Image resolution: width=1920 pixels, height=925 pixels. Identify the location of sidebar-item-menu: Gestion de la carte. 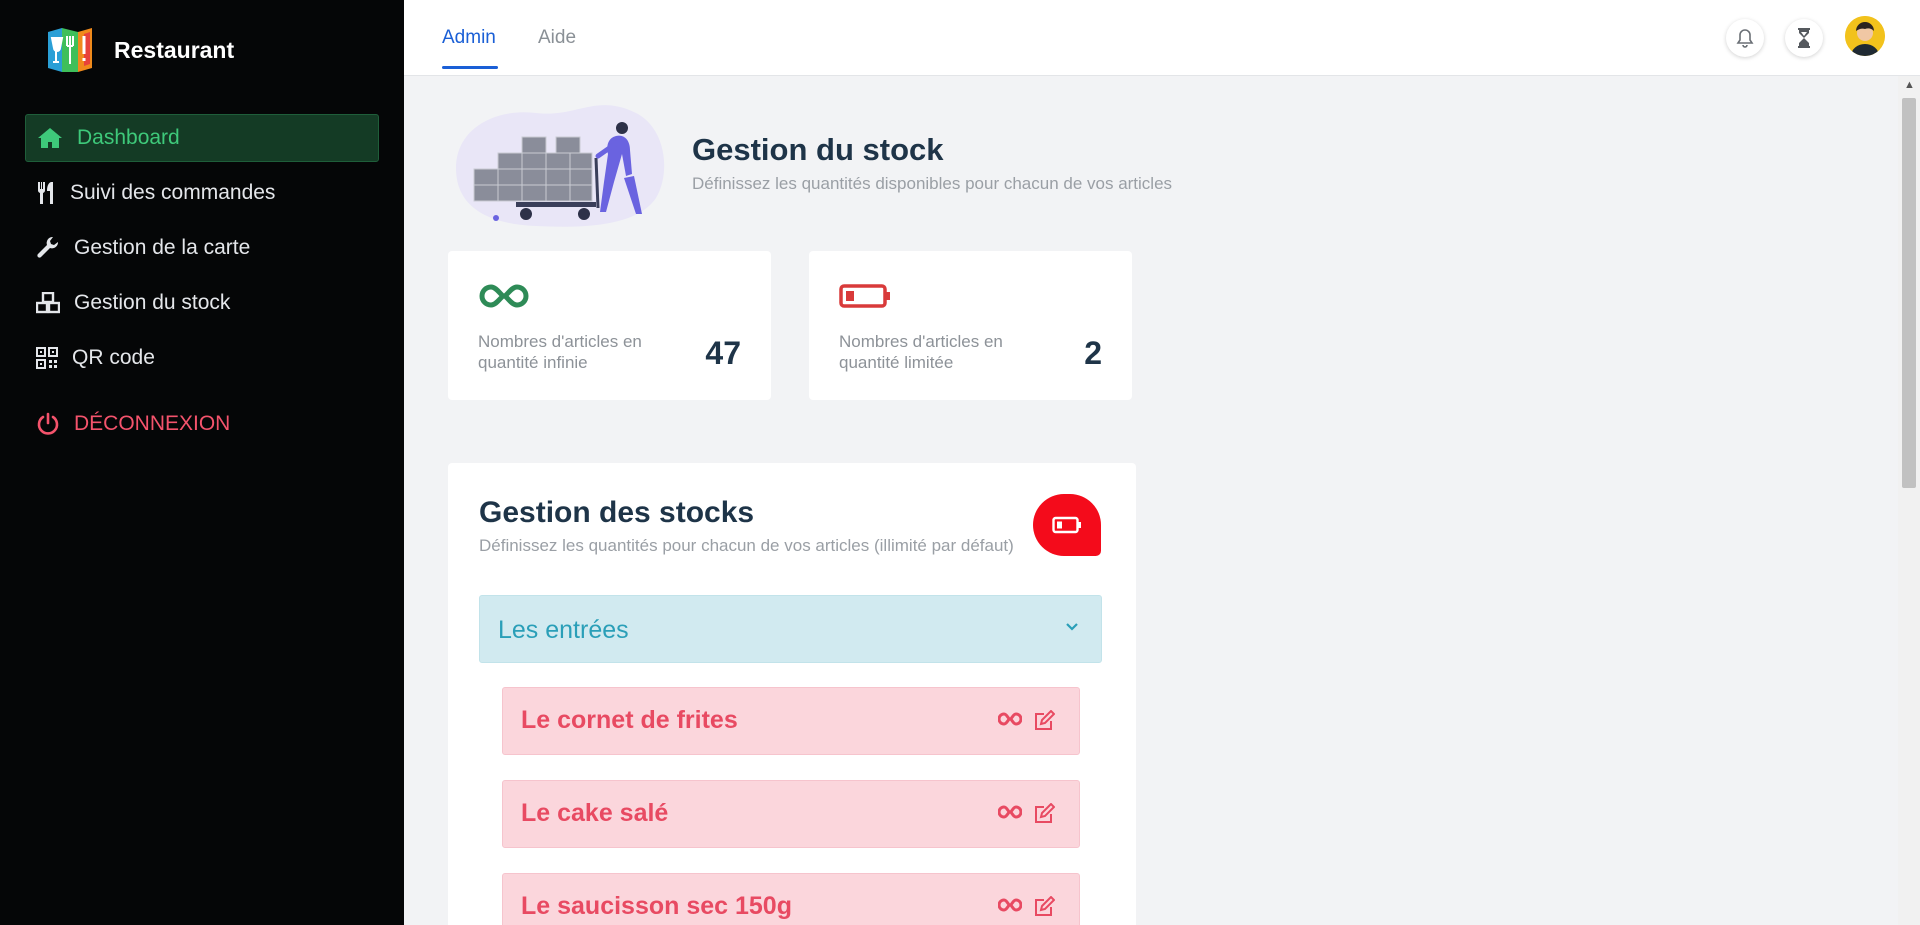
(202, 248).